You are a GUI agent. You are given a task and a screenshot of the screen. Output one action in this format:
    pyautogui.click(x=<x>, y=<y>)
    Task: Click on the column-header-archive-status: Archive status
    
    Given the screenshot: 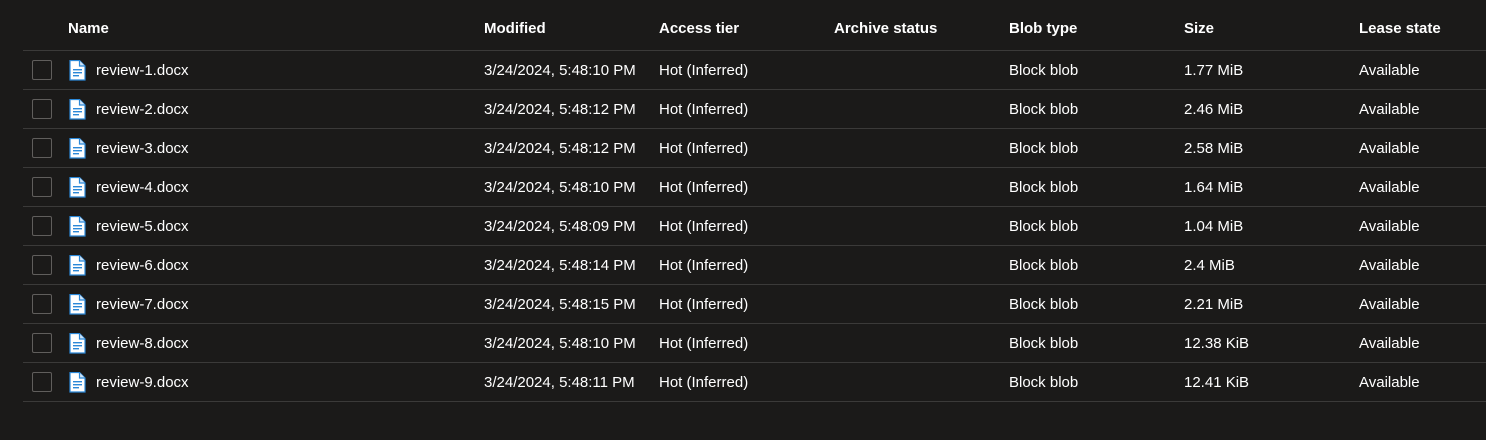 What is the action you would take?
    pyautogui.click(x=919, y=30)
    